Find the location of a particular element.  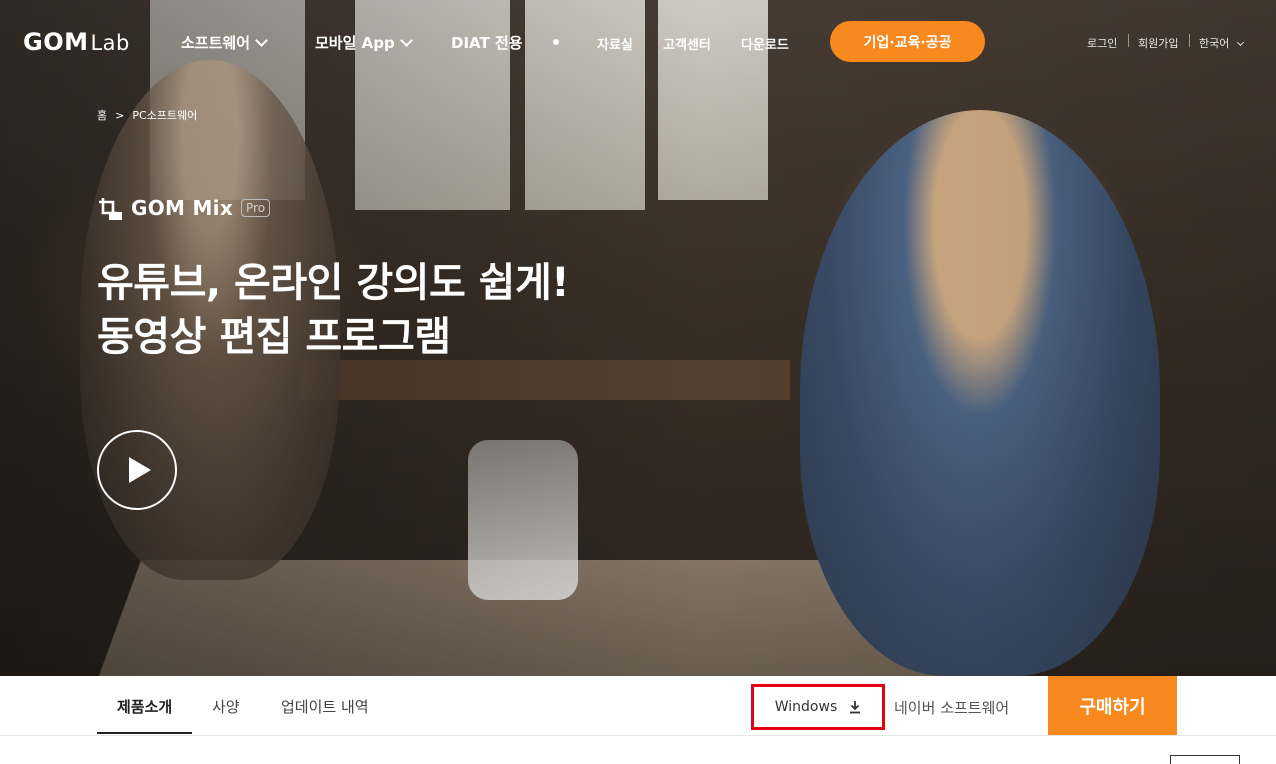

download-icon is located at coordinates (855, 707).